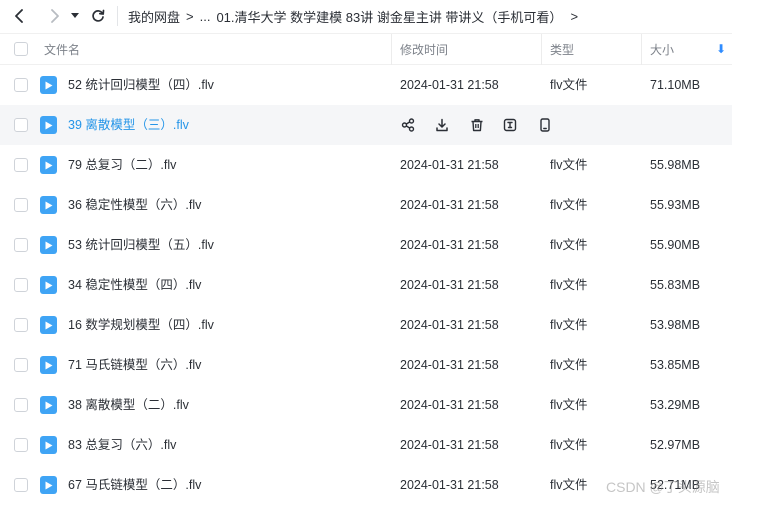 The height and width of the screenshot is (506, 757). Describe the element at coordinates (675, 325) in the screenshot. I see `file-size: 53.98MB` at that location.